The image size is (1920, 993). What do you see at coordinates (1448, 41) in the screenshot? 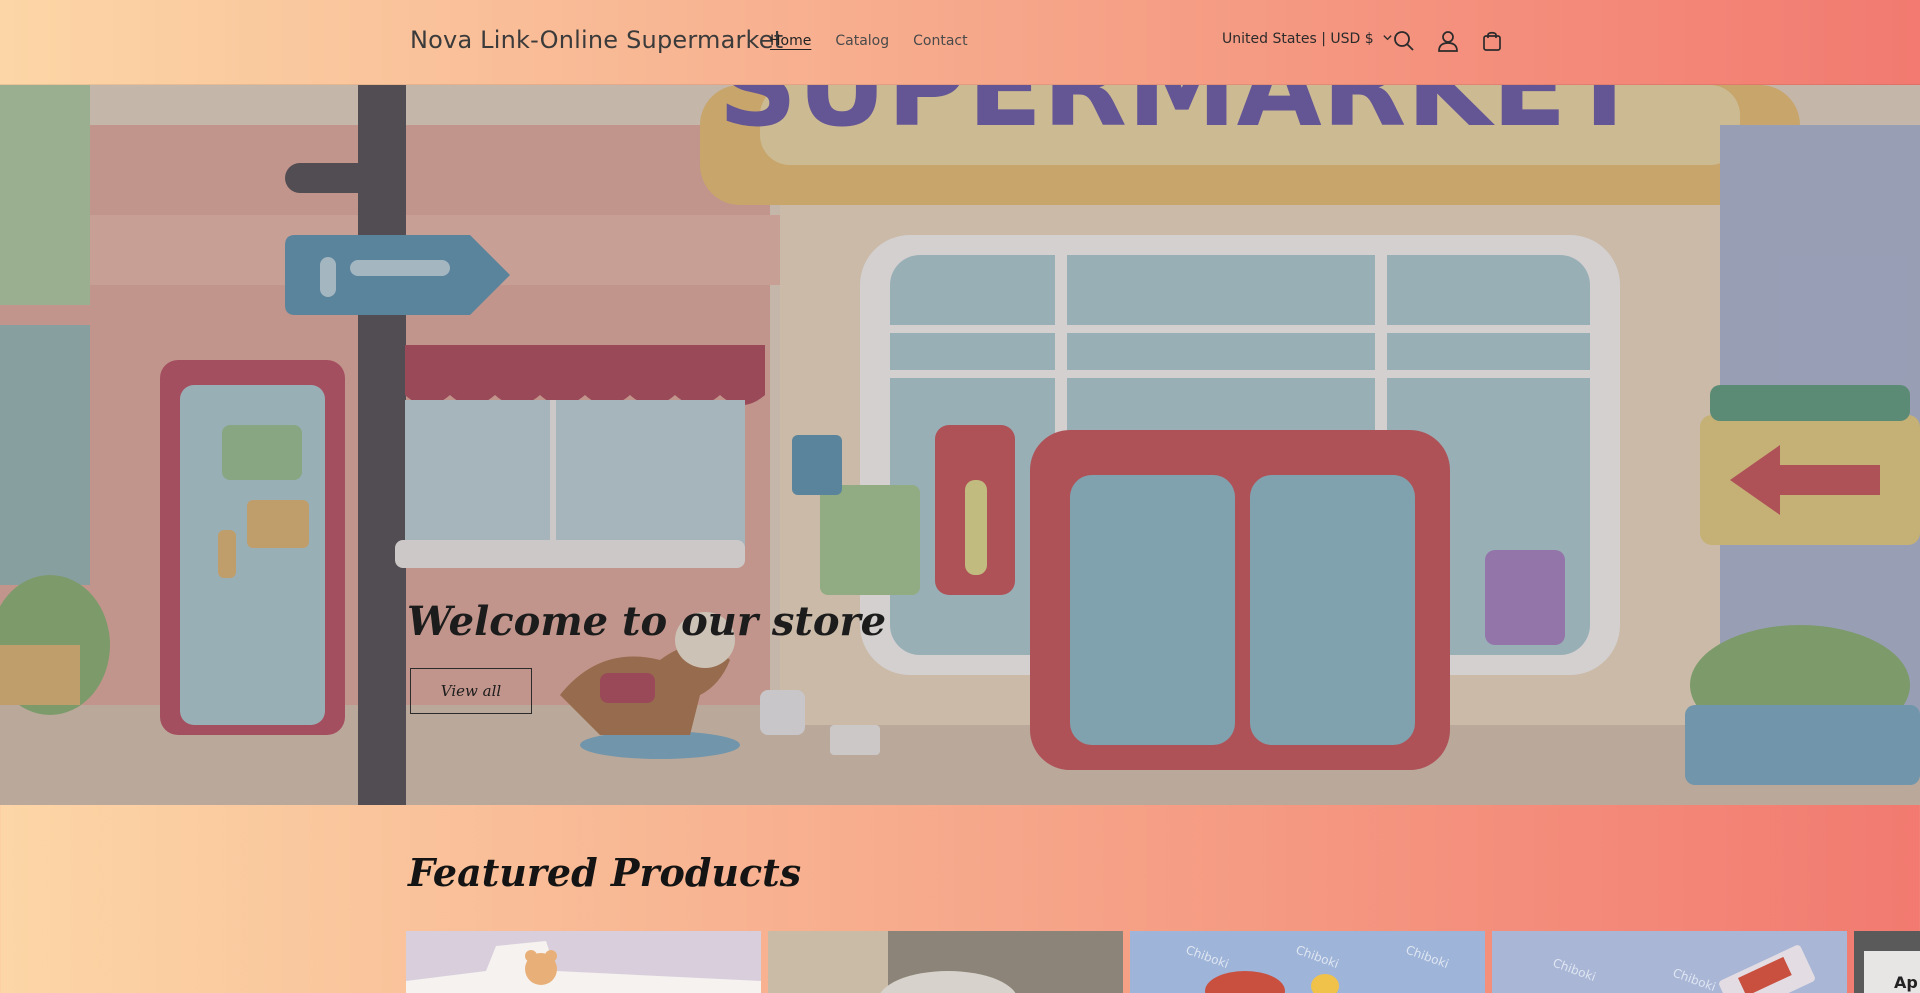
I see `account-icon` at bounding box center [1448, 41].